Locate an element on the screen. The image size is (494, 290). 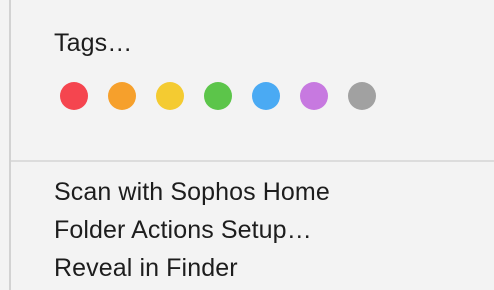
reveal-in-finder-menu-item: Reveal in Finder is located at coordinates (146, 268).